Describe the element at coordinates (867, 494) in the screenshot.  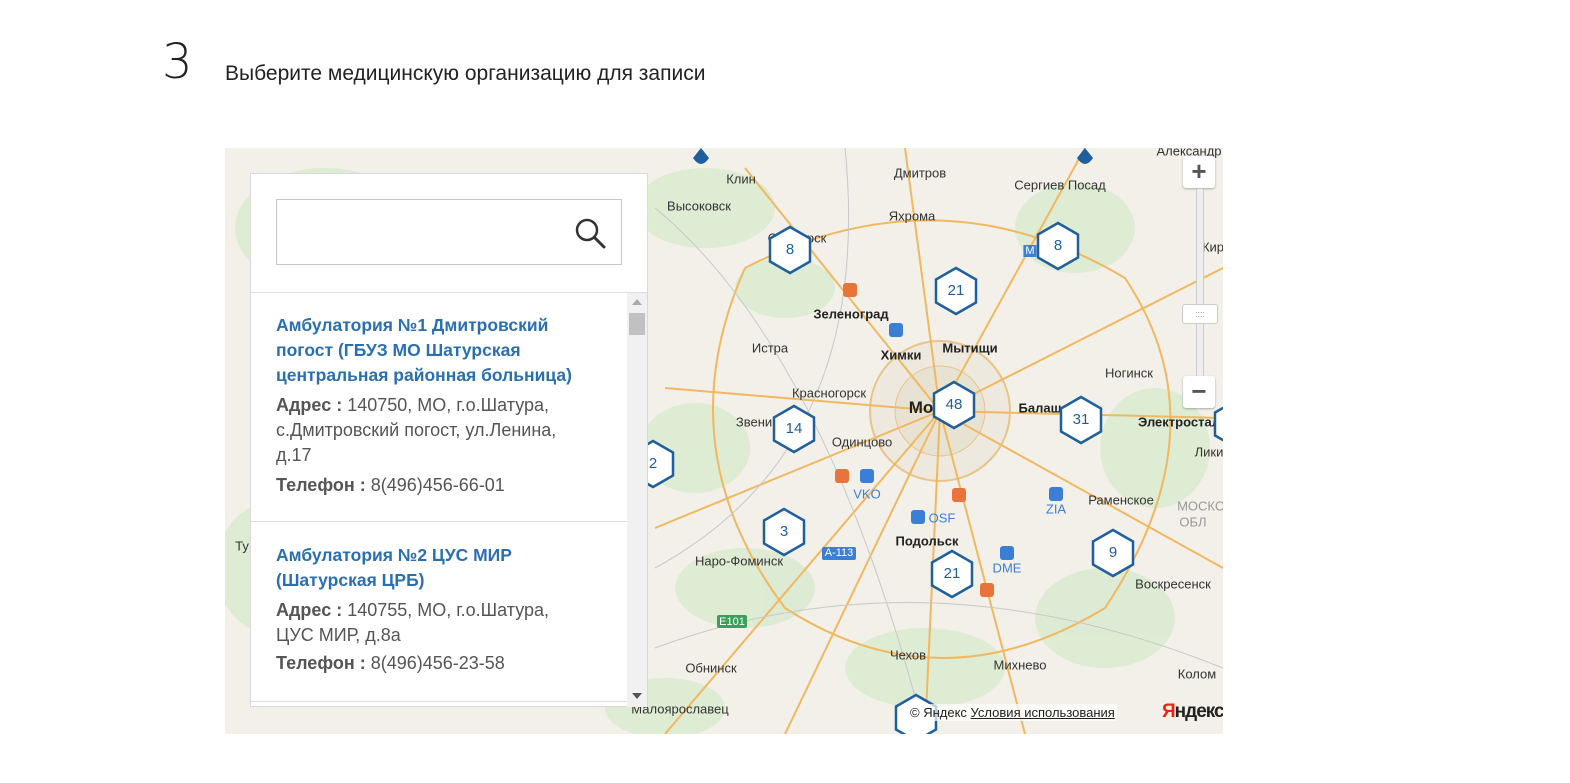
I see `map-label-vko: VKO` at that location.